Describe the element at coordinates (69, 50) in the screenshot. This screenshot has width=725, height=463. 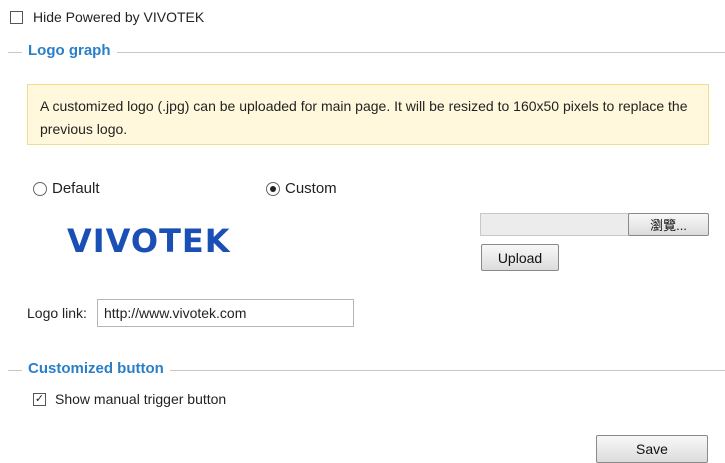
I see `logo-section-title: Logo graph` at that location.